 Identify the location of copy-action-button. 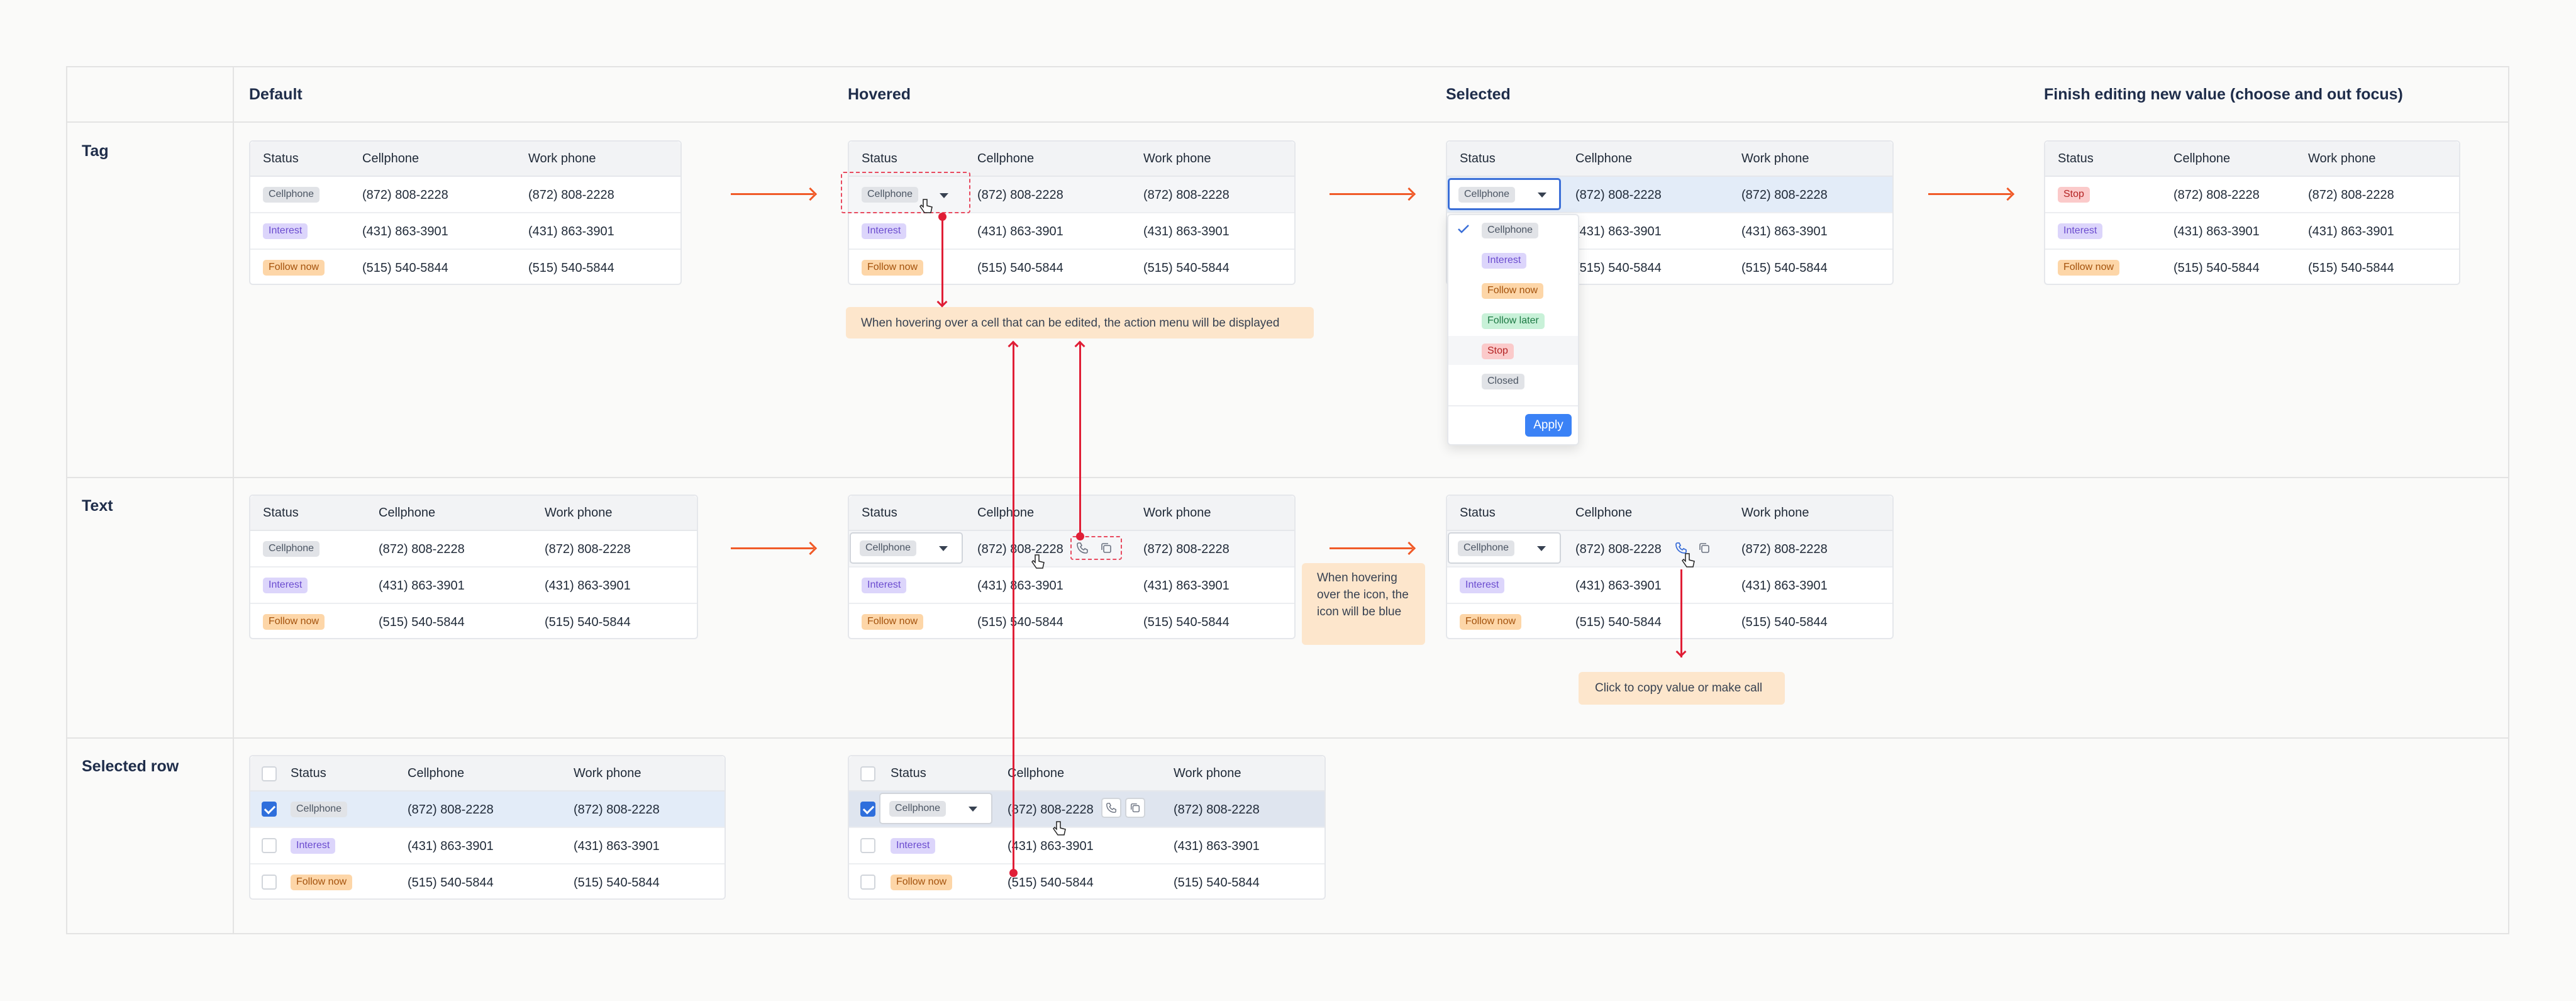
(1135, 808).